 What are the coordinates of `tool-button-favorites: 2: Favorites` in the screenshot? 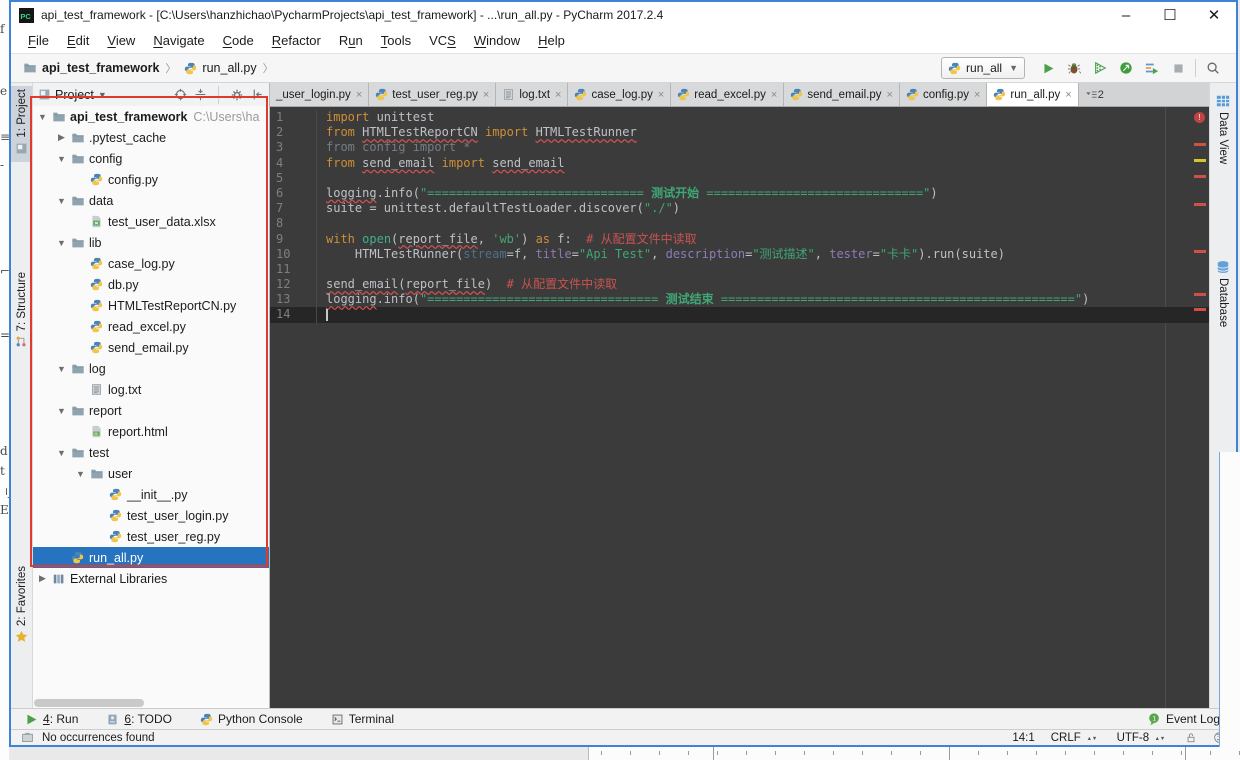 It's located at (21, 606).